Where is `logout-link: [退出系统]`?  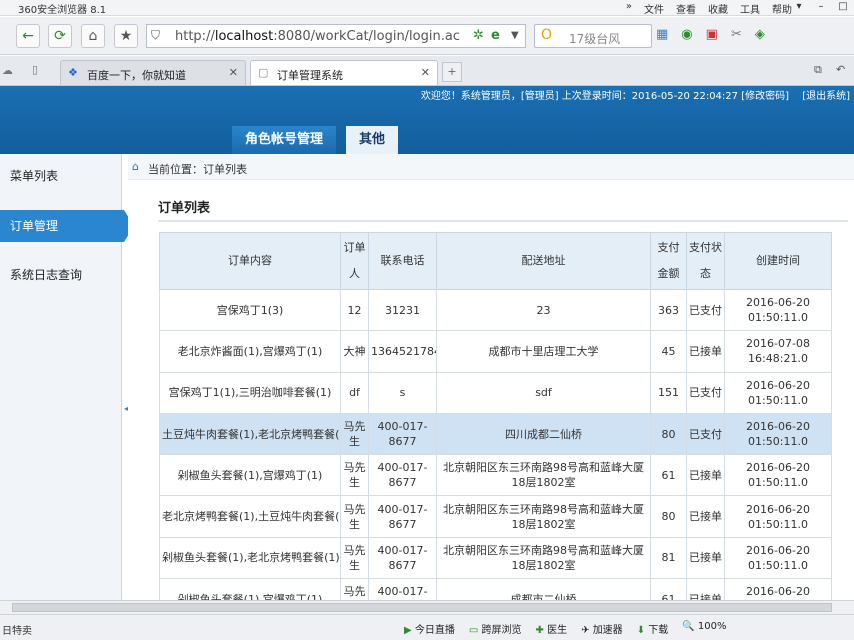
logout-link: [退出系统] is located at coordinates (826, 96).